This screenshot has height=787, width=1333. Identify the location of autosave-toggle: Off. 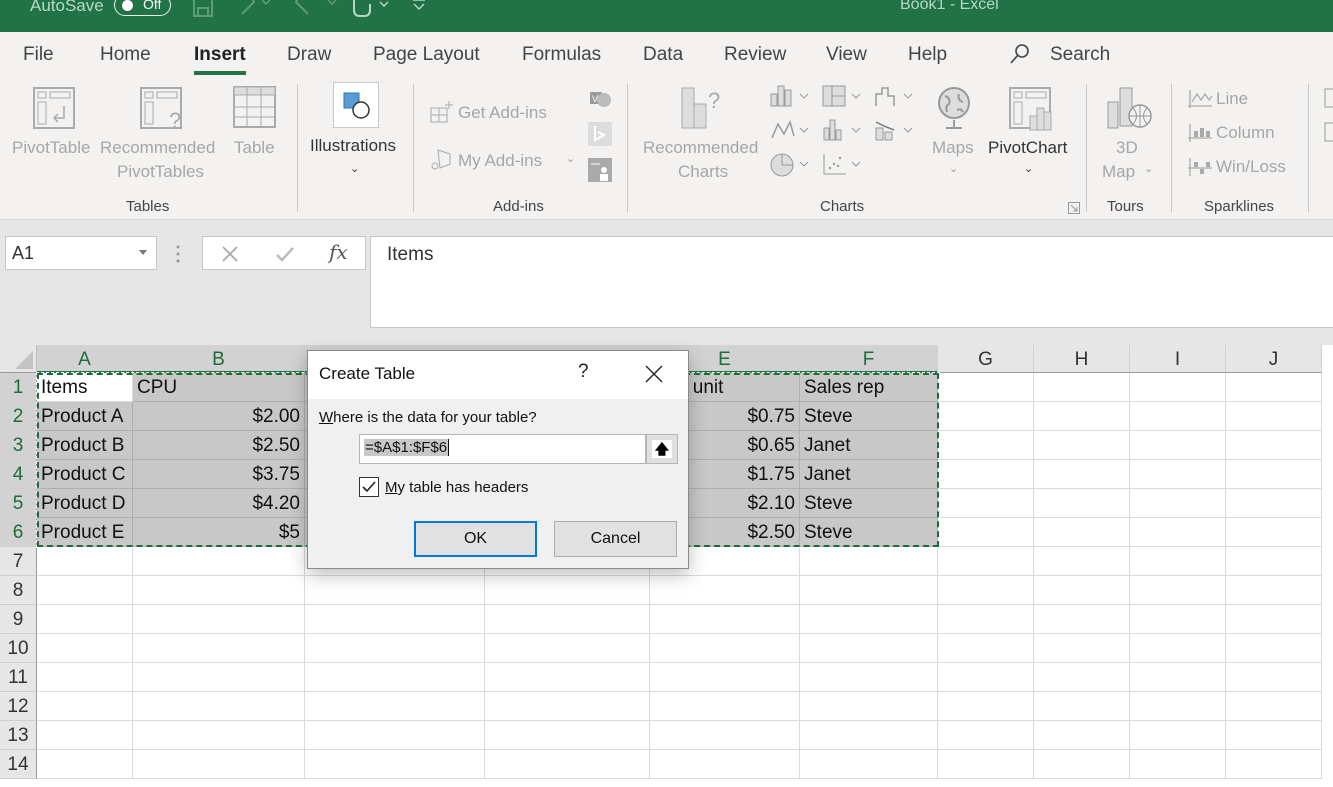
(142, 8).